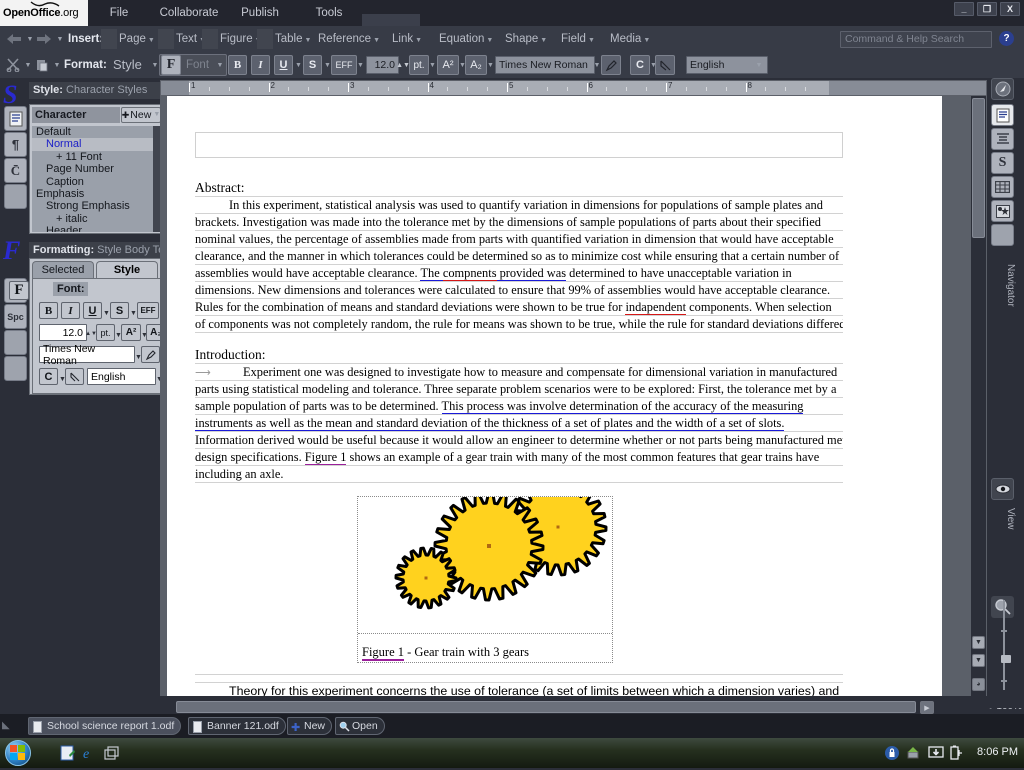  I want to click on format-style-button: Style, so click(127, 65).